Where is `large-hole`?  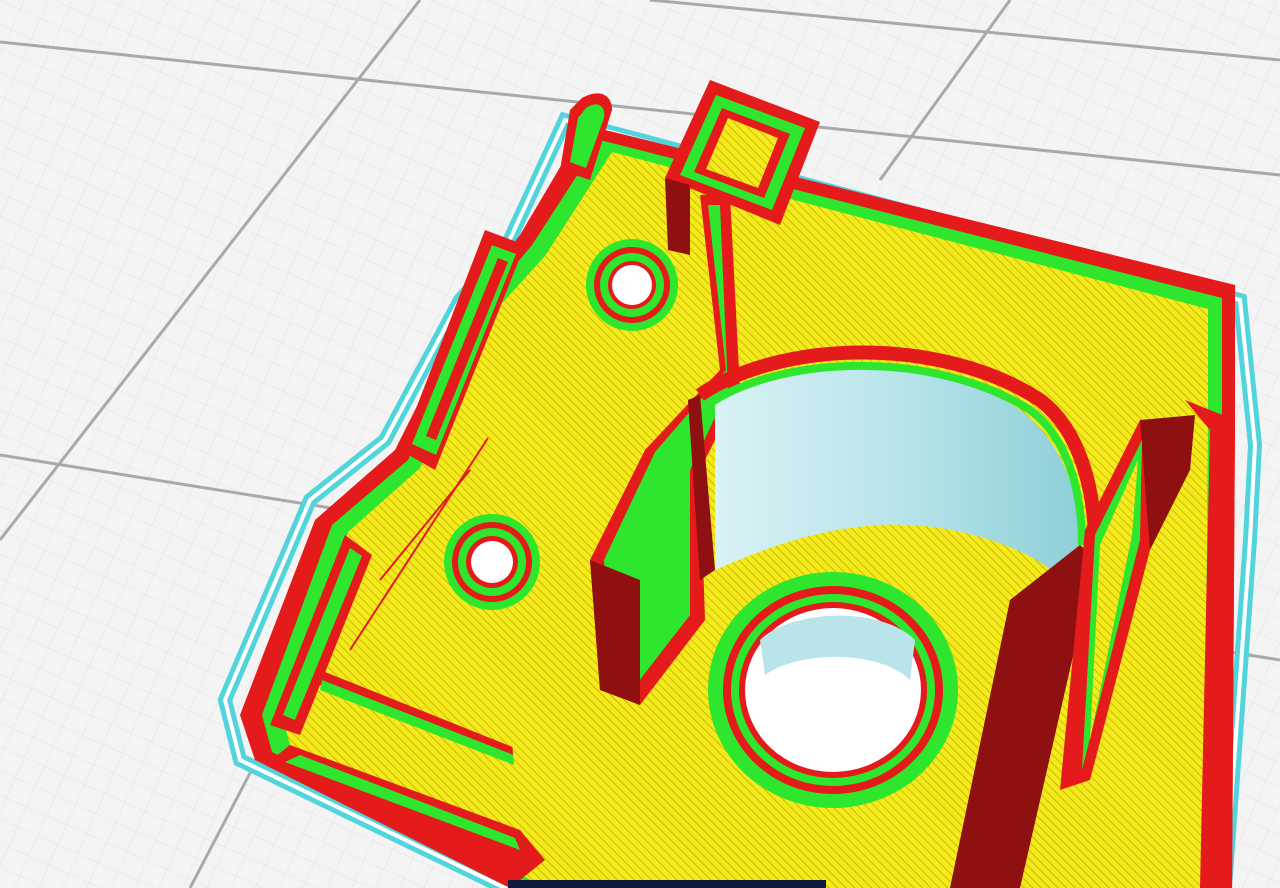
large-hole is located at coordinates (833, 690).